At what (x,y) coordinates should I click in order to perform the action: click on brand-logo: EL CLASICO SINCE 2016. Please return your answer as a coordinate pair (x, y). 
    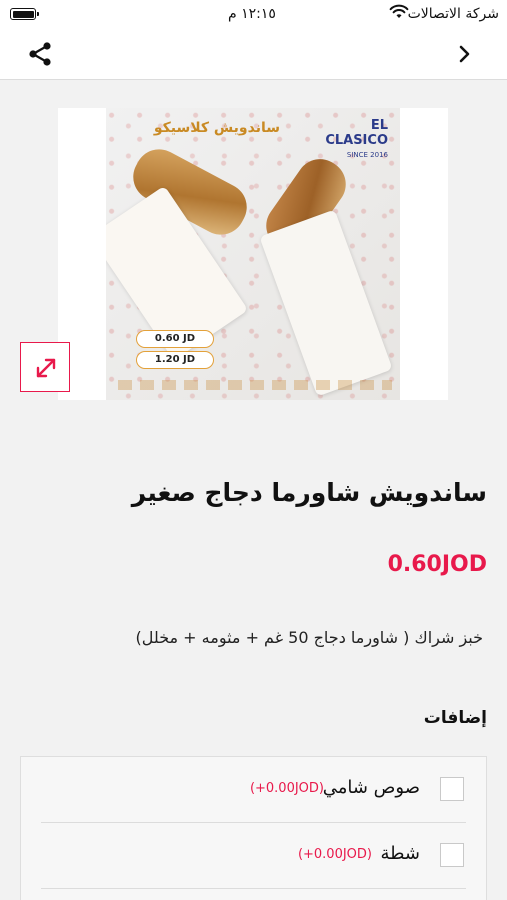
    Looking at the image, I should click on (356, 138).